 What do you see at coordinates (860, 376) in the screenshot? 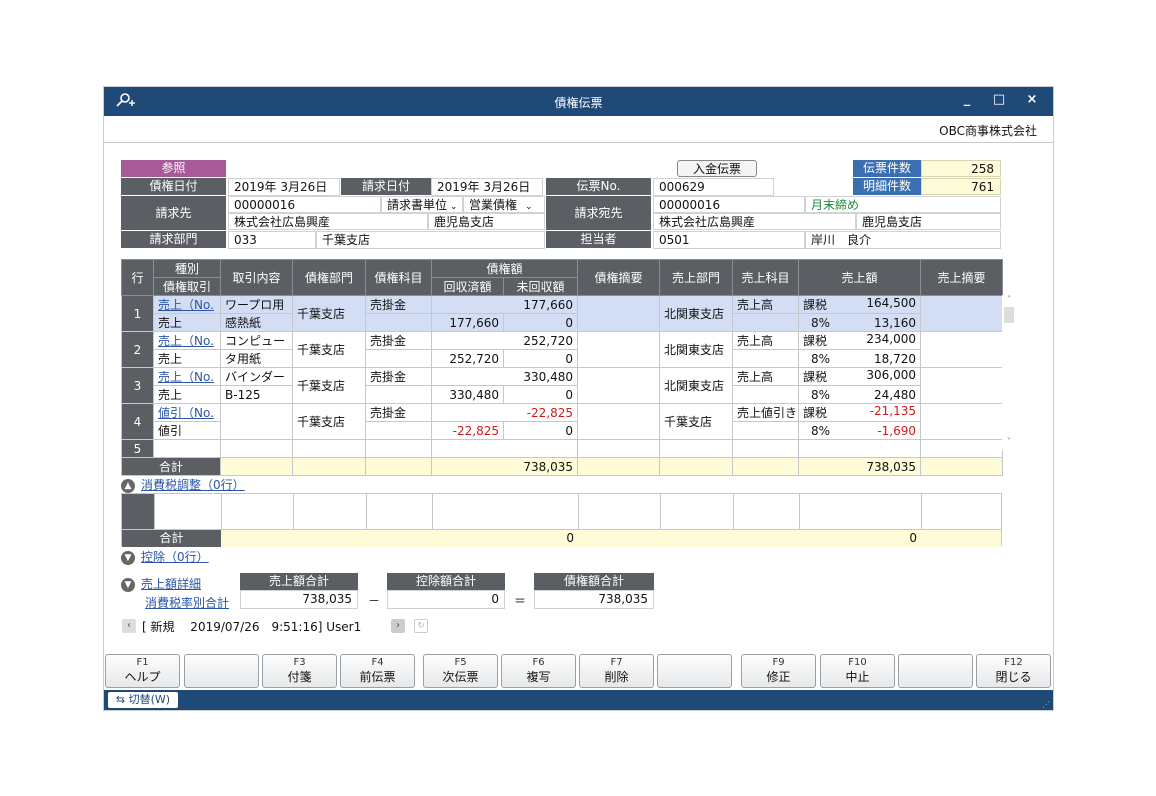
I see `sales-amount-cell: 課税 306,000` at bounding box center [860, 376].